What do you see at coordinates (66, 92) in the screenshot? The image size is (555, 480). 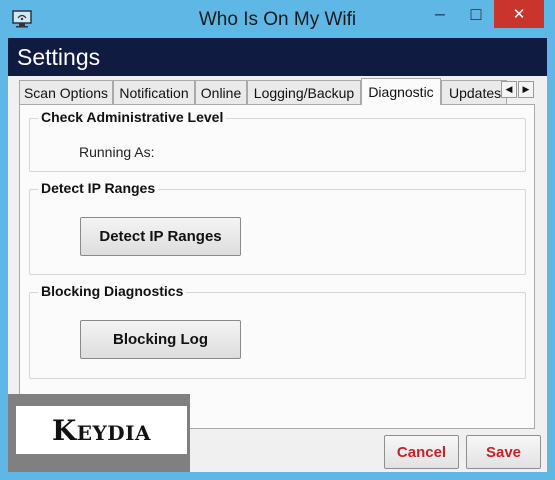 I see `tab-scan-options: Scan Options` at bounding box center [66, 92].